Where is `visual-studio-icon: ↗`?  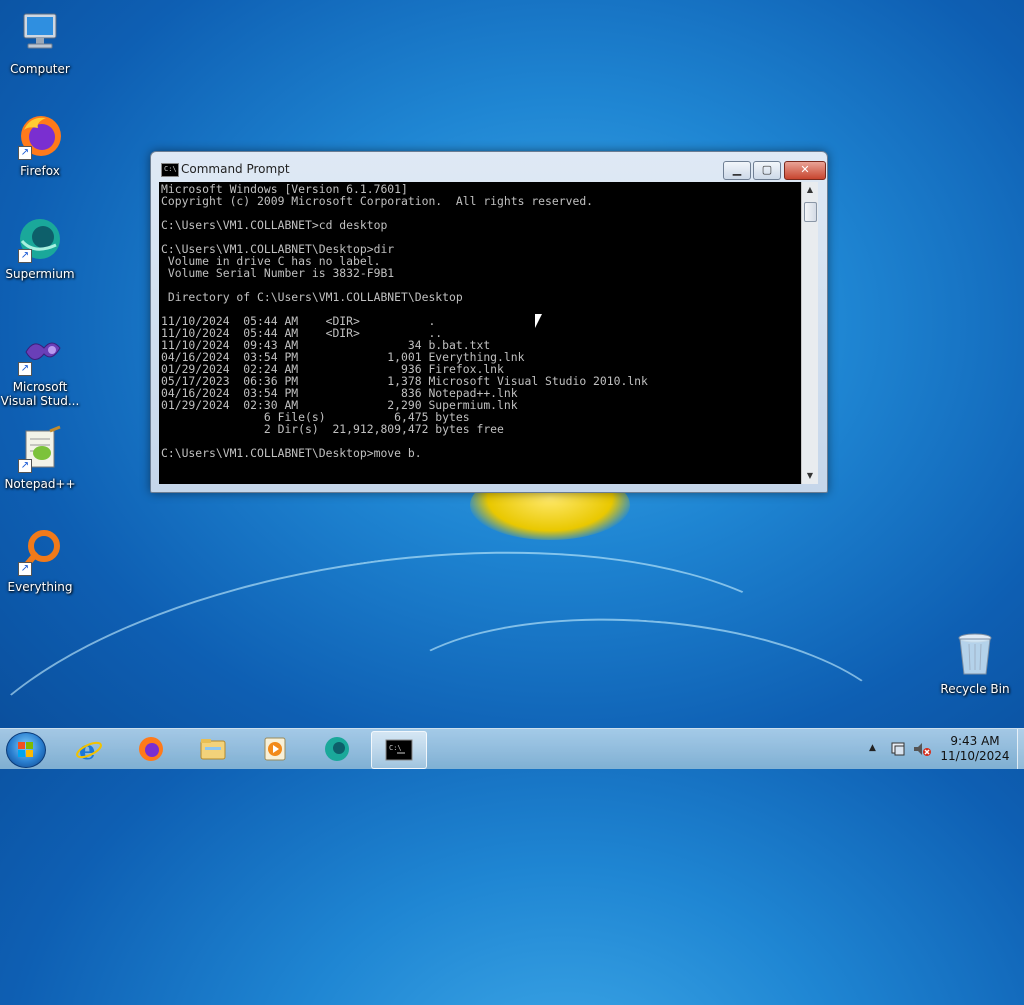
visual-studio-icon: ↗ is located at coordinates (40, 352).